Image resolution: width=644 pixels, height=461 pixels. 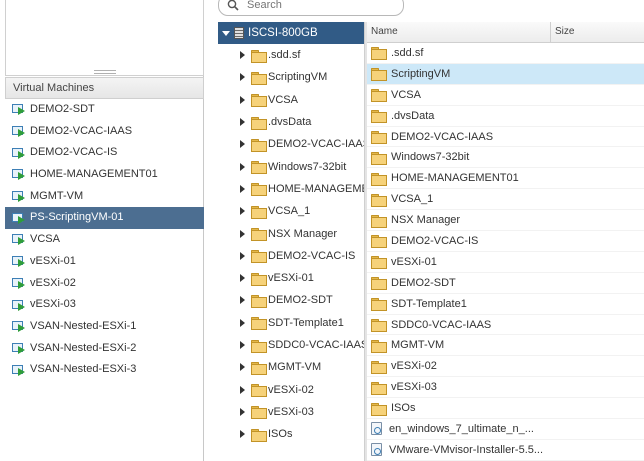 What do you see at coordinates (505, 221) in the screenshot?
I see `file-row: NSX Manager` at bounding box center [505, 221].